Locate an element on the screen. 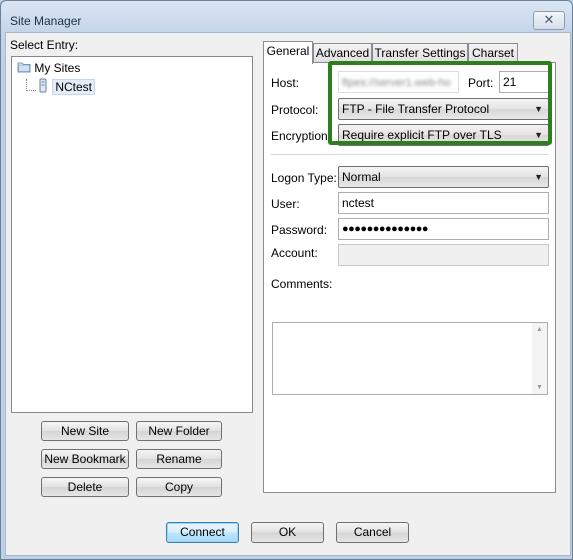  password-label: Password: is located at coordinates (299, 230).